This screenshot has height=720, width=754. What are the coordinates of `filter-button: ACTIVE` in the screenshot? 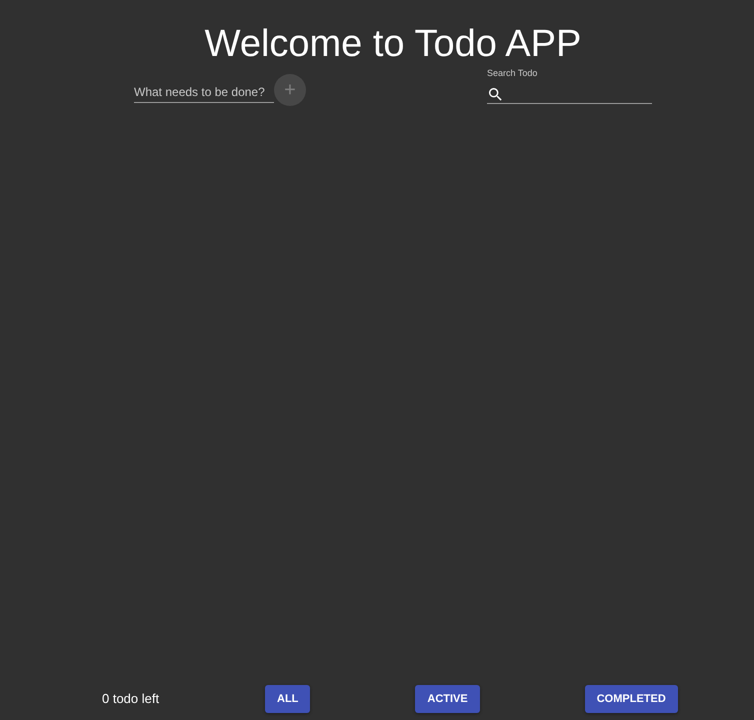 It's located at (447, 699).